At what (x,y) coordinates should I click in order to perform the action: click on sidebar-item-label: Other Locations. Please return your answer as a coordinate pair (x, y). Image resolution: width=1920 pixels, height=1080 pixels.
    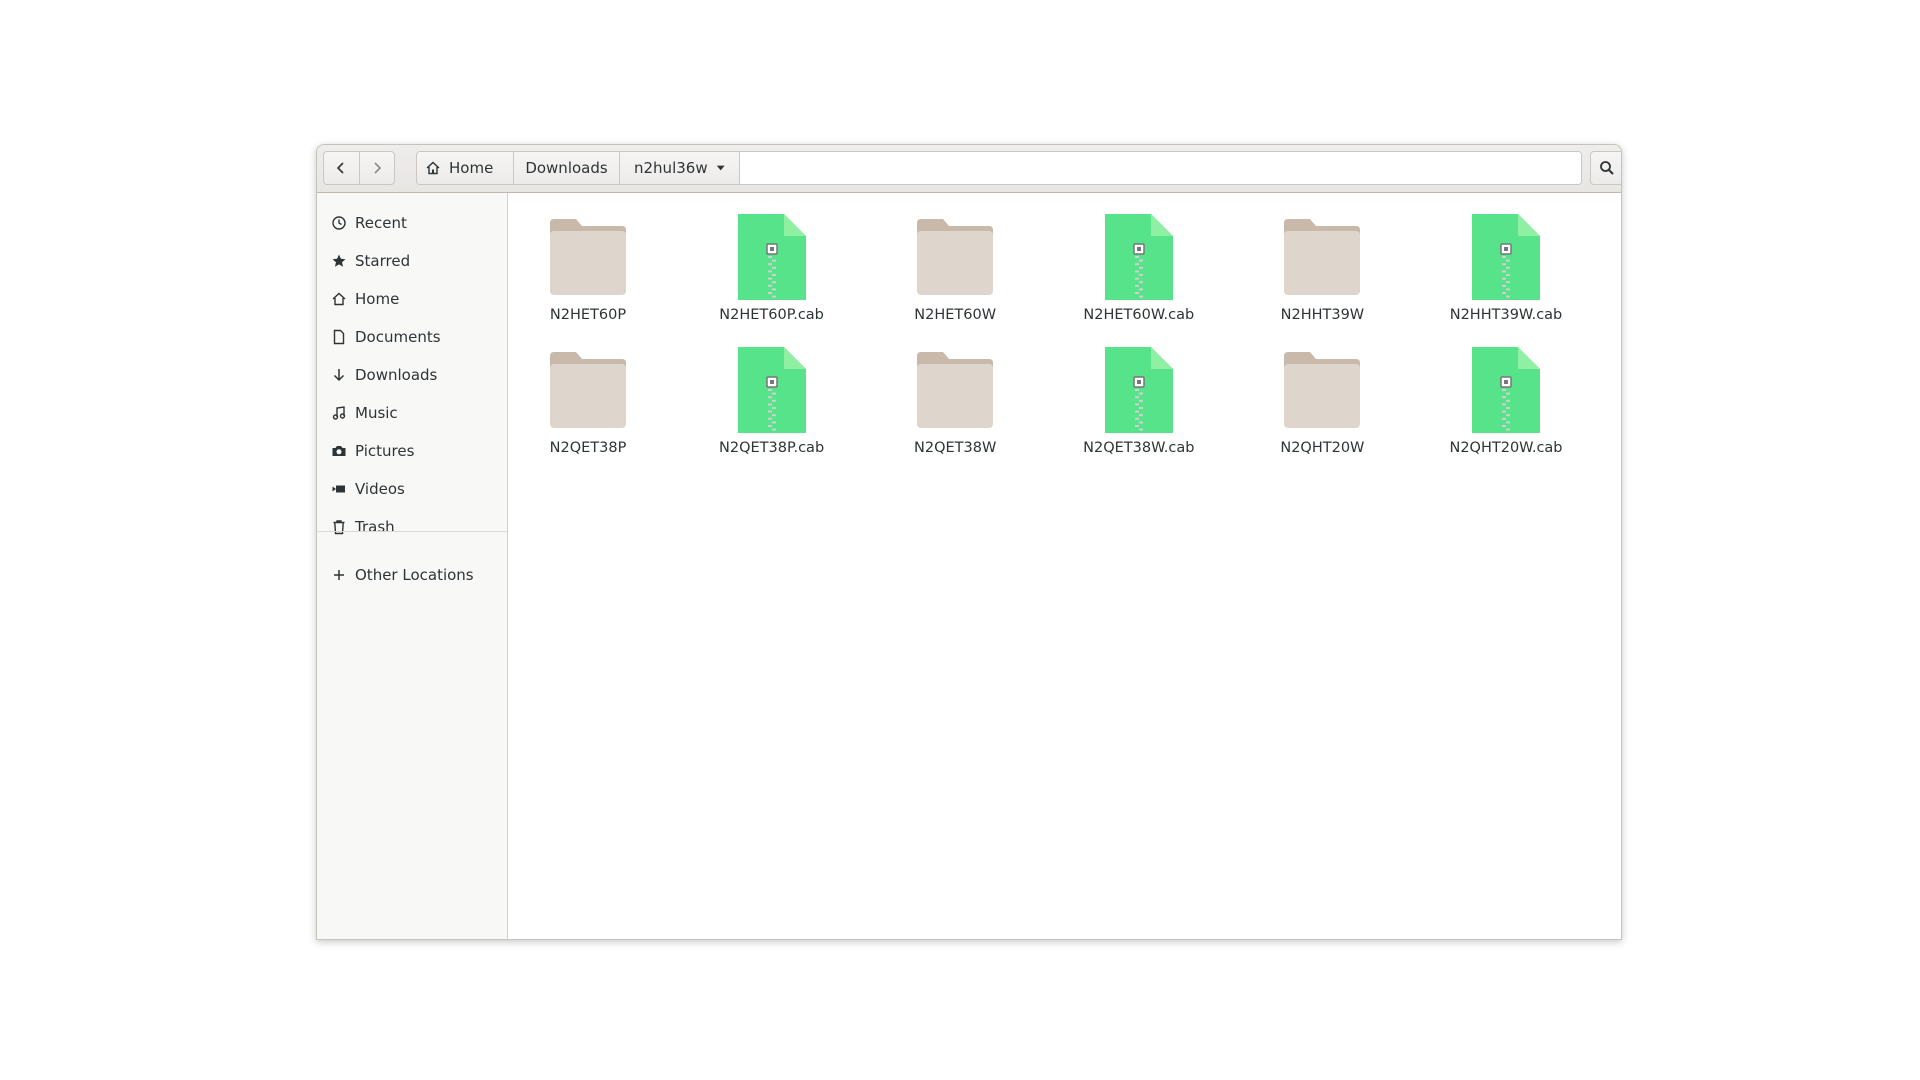
    Looking at the image, I should click on (414, 575).